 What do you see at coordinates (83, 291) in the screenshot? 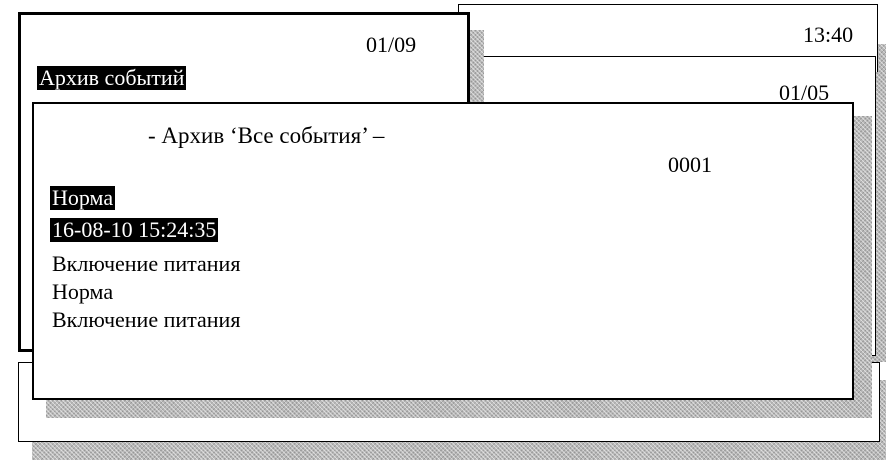
I see `event-line-normal: Норма` at bounding box center [83, 291].